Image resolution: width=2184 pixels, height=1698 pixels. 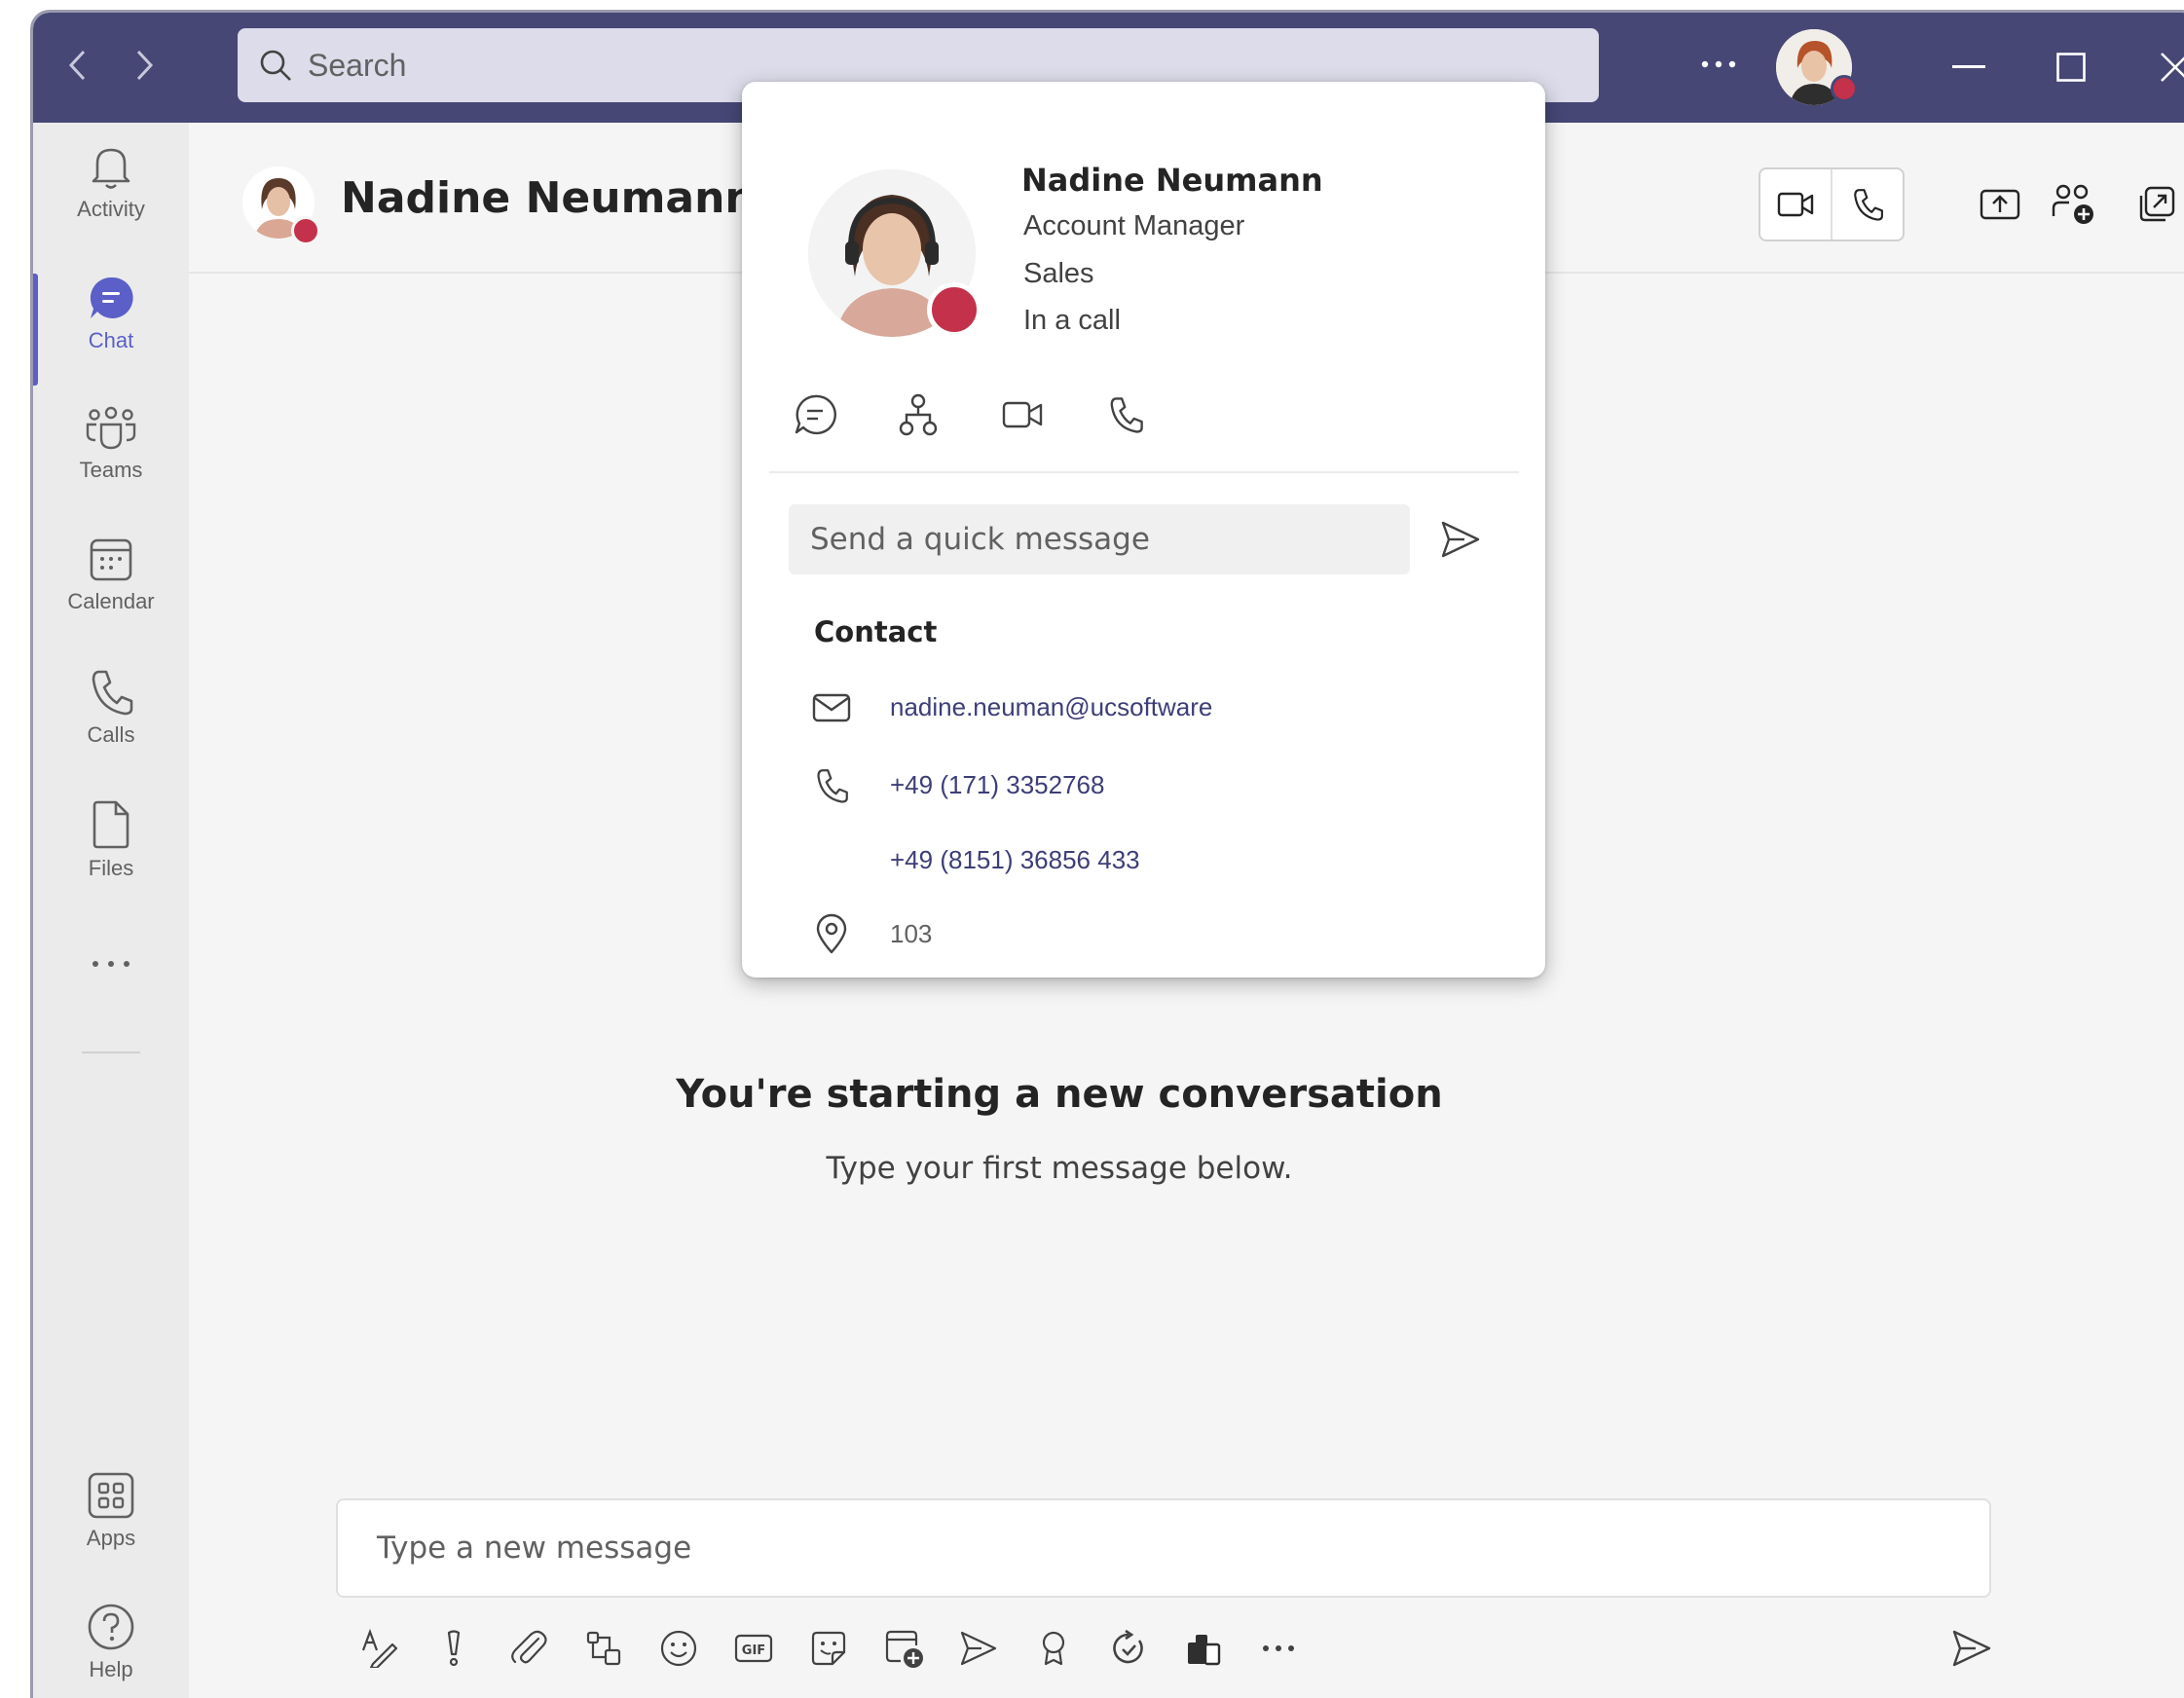 I want to click on maximize-icon, so click(x=2071, y=67).